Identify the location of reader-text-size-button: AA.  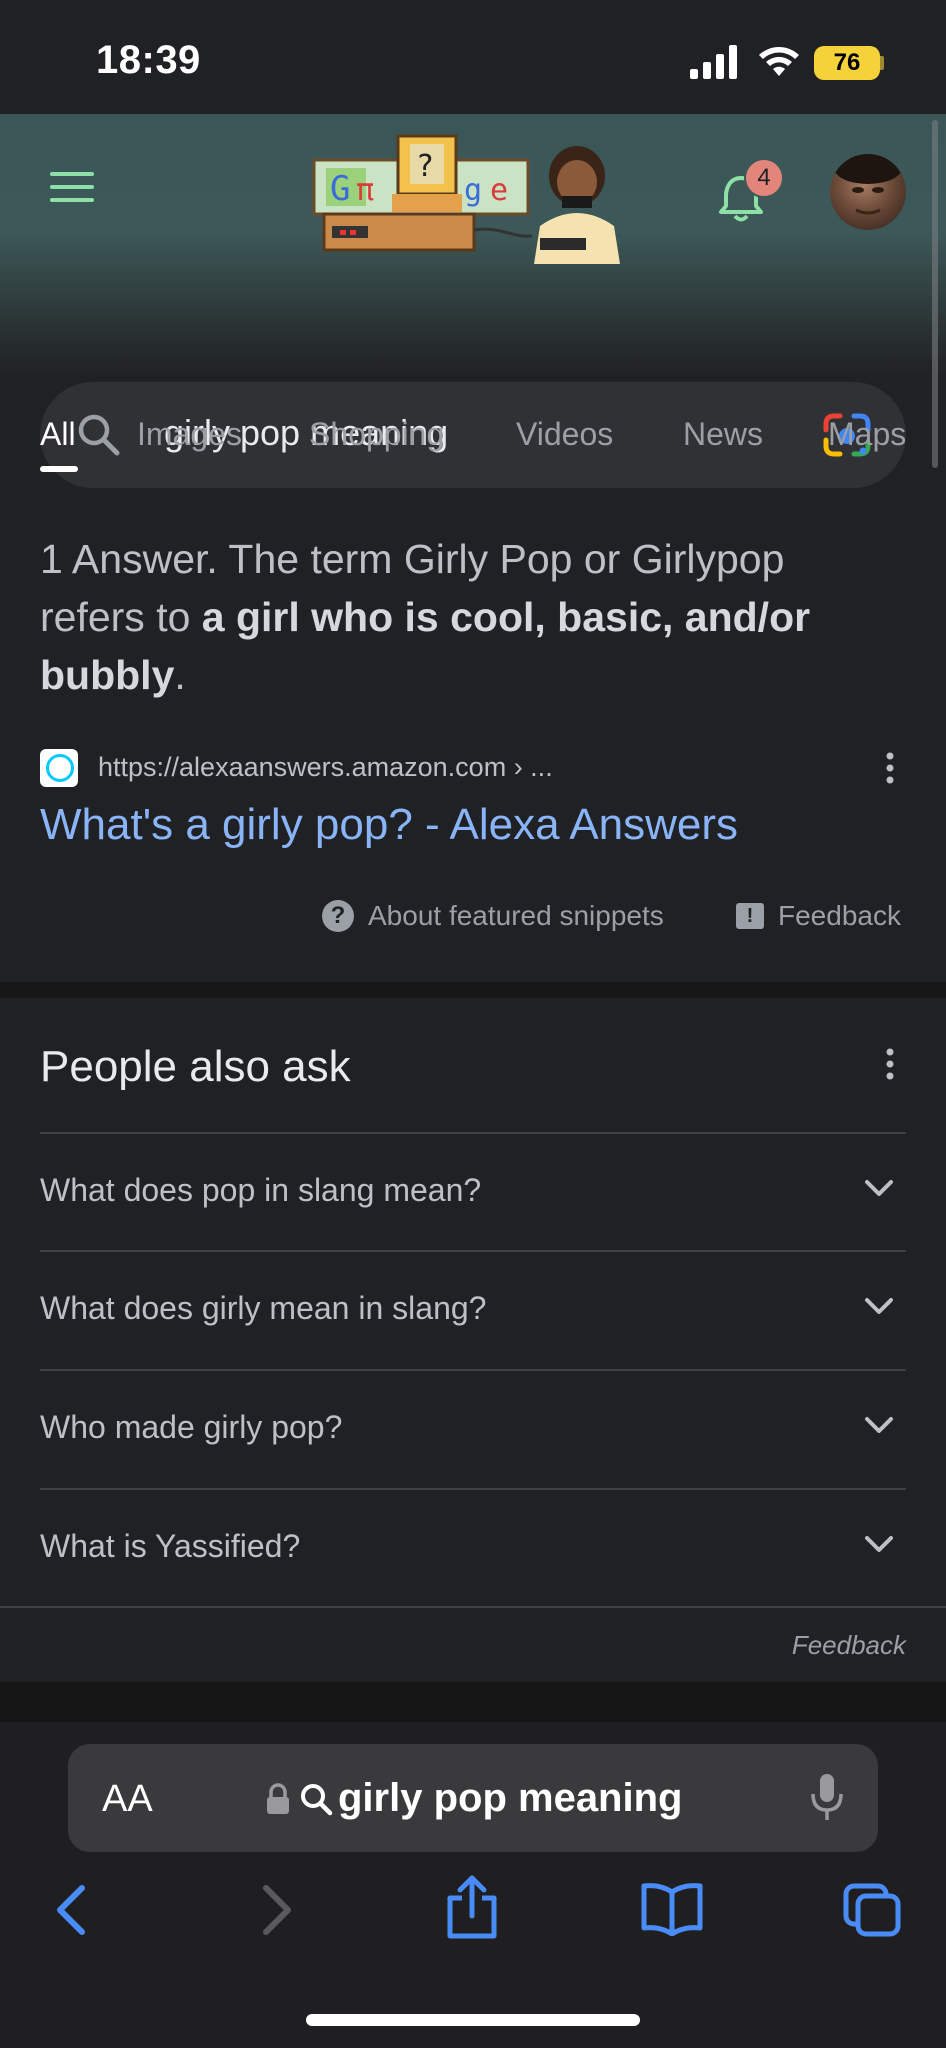
(127, 1799).